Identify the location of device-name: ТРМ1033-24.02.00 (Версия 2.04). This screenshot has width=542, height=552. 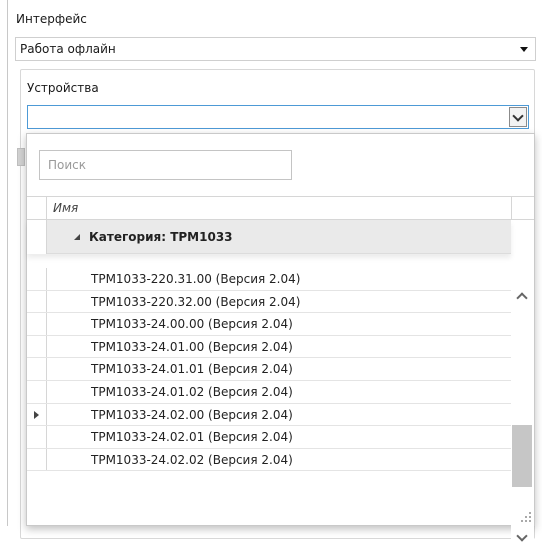
(192, 414).